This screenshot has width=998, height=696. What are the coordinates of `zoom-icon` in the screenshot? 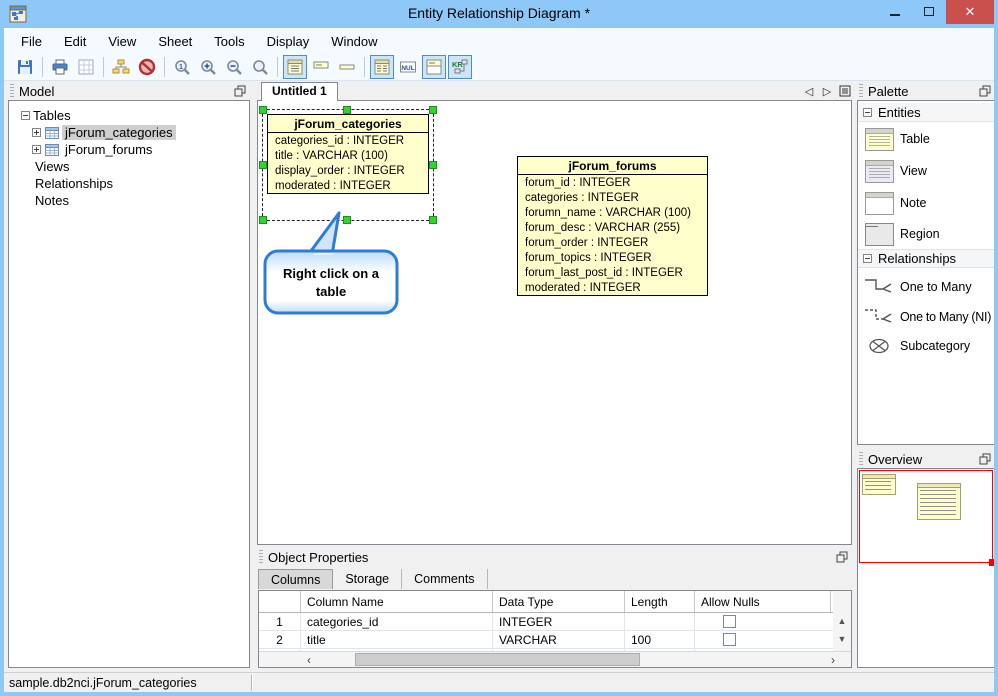 It's located at (260, 67).